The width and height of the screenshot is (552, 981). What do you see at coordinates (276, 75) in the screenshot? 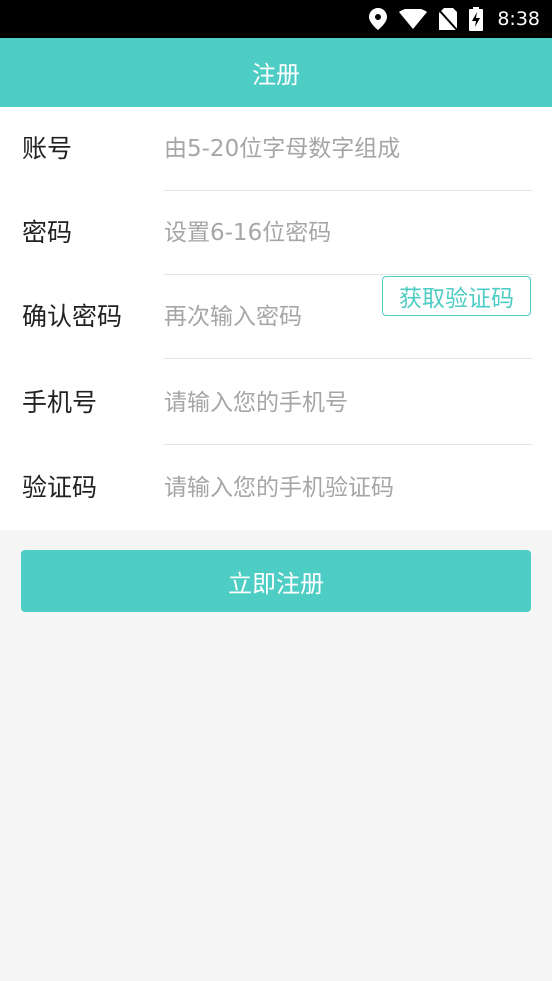
I see `page-title: 注册` at bounding box center [276, 75].